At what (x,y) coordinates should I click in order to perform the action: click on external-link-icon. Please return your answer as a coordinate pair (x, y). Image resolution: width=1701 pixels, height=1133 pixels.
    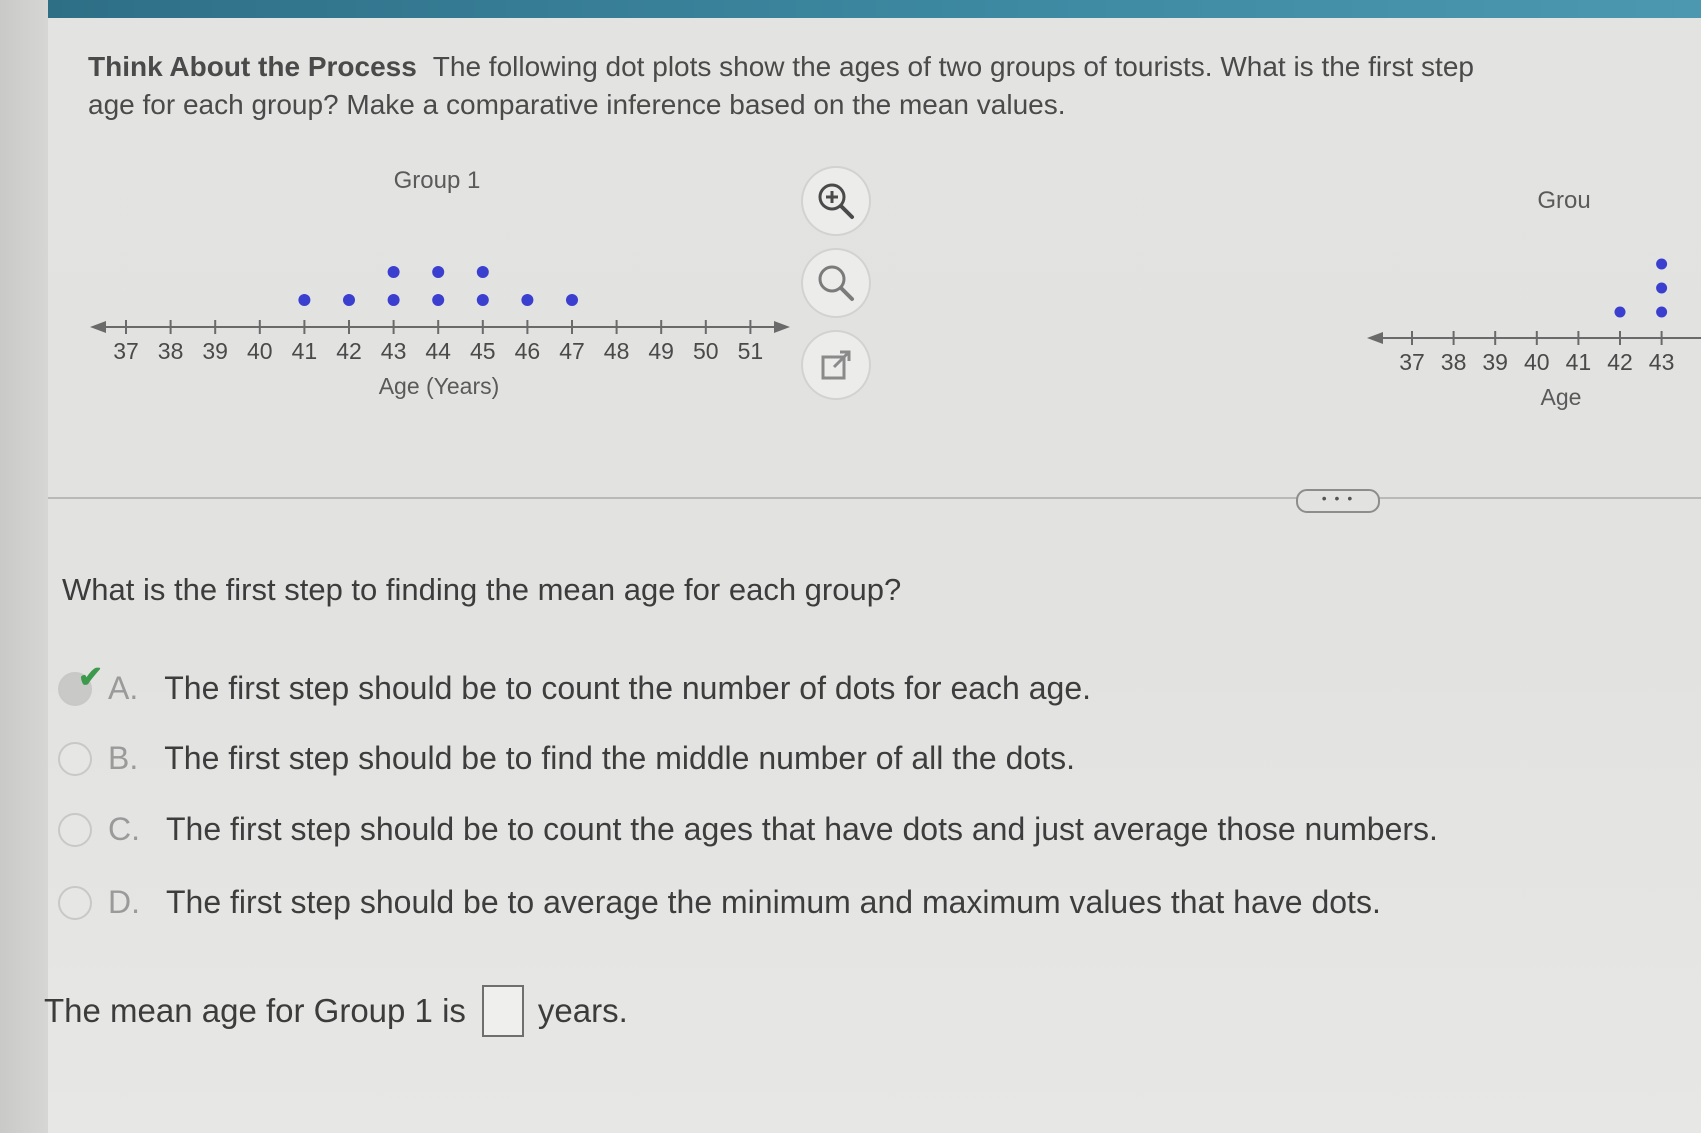
    Looking at the image, I should click on (836, 365).